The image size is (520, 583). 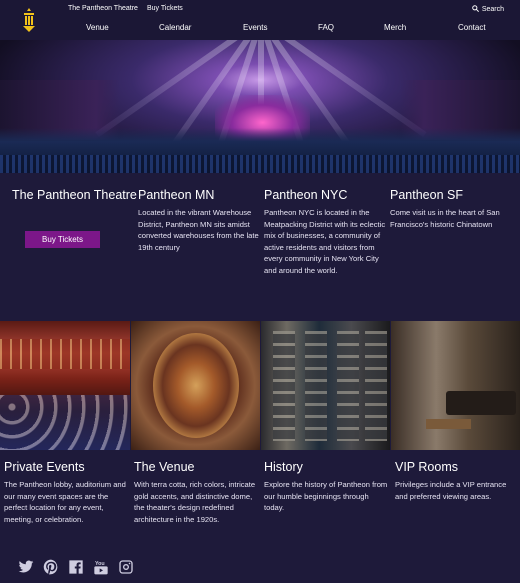 I want to click on vip-rooms-image, so click(x=455, y=385).